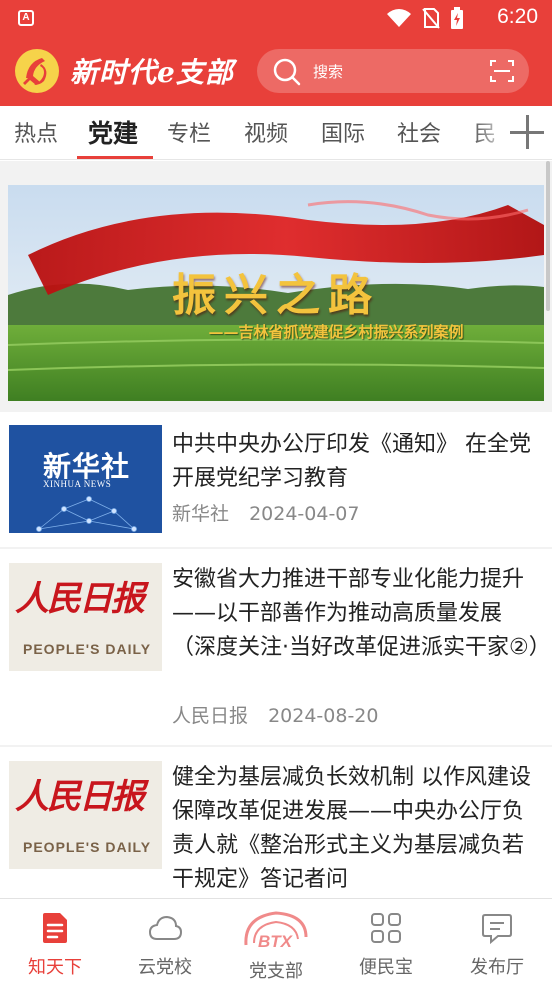  What do you see at coordinates (323, 716) in the screenshot?
I see `news-date: 2024-08-20` at bounding box center [323, 716].